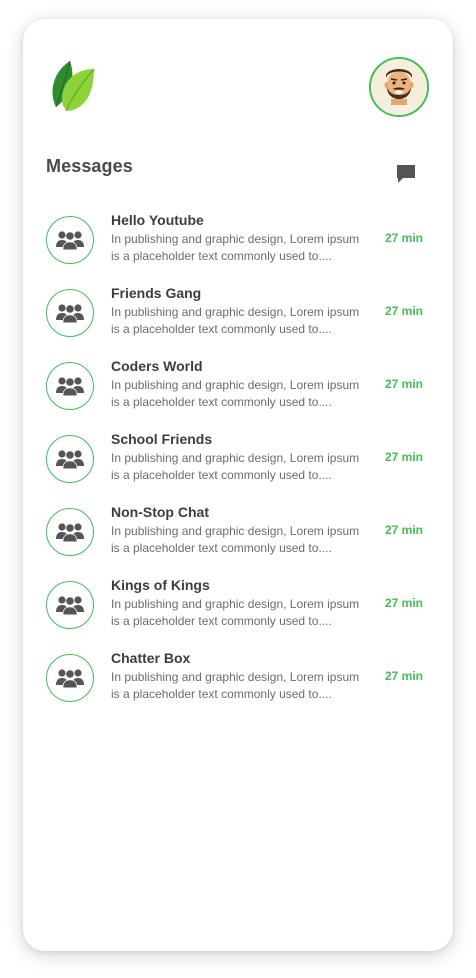  Describe the element at coordinates (162, 439) in the screenshot. I see `chat-name: School Friends` at that location.